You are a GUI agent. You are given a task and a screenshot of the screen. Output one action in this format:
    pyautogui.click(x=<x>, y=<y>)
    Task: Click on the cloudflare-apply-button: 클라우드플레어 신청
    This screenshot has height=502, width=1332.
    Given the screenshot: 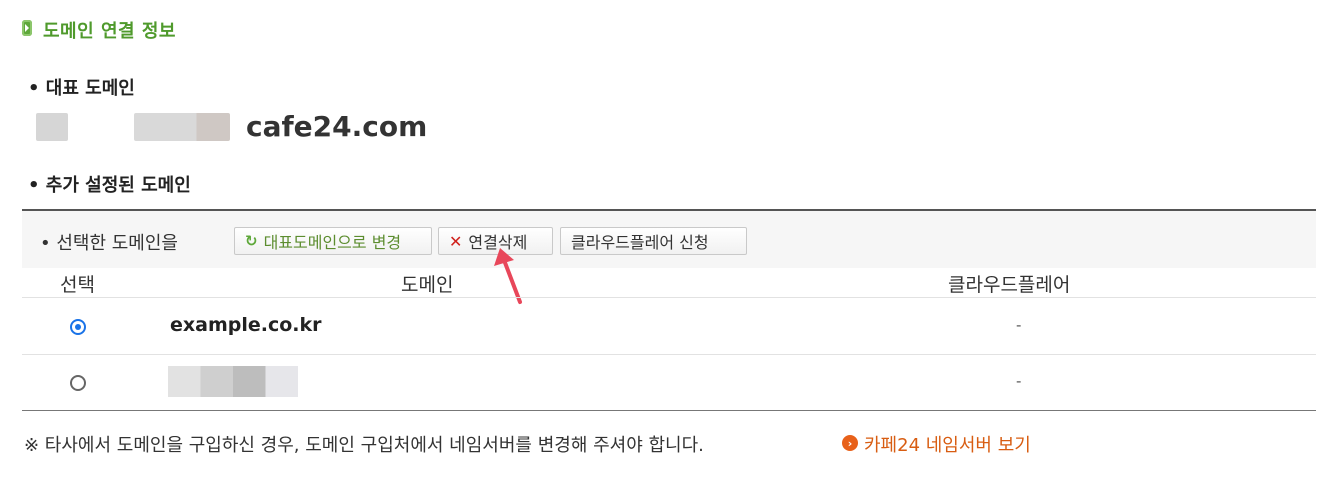 What is the action you would take?
    pyautogui.click(x=653, y=241)
    